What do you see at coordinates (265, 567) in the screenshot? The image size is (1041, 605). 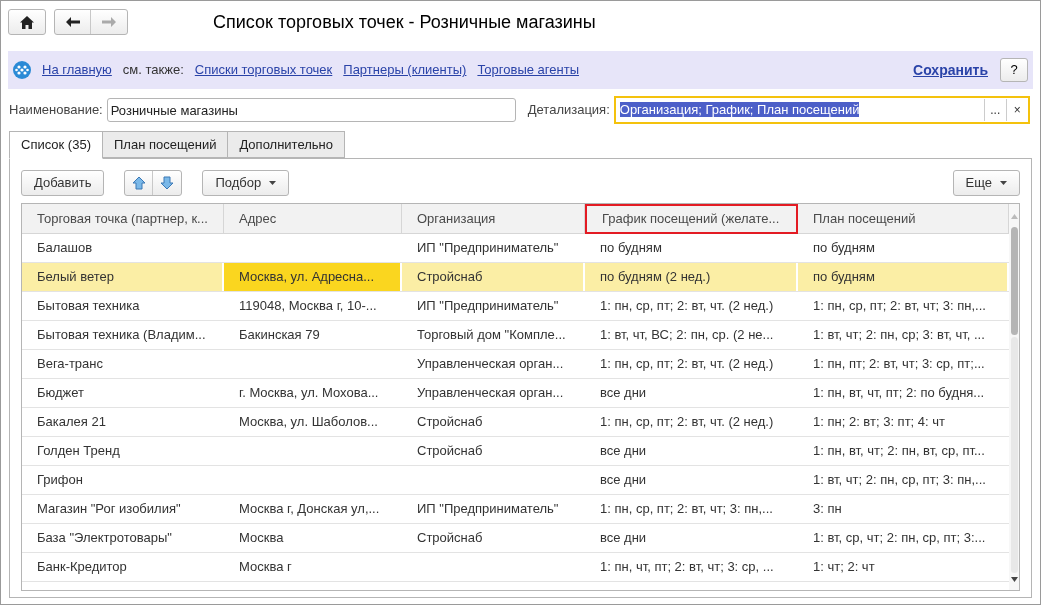 I see `table-cell-text: Москва г` at bounding box center [265, 567].